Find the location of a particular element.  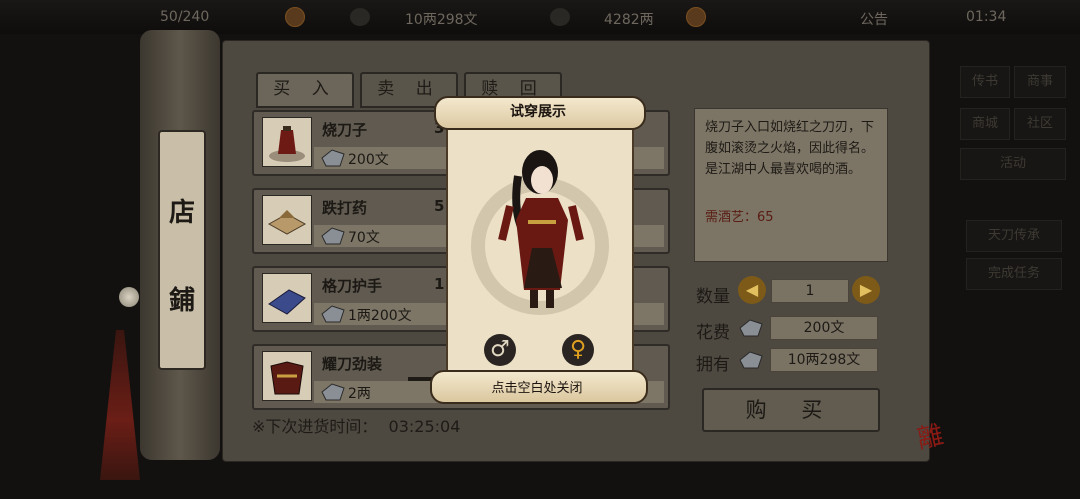

male-symbol-icon: ♂ is located at coordinates (500, 350).